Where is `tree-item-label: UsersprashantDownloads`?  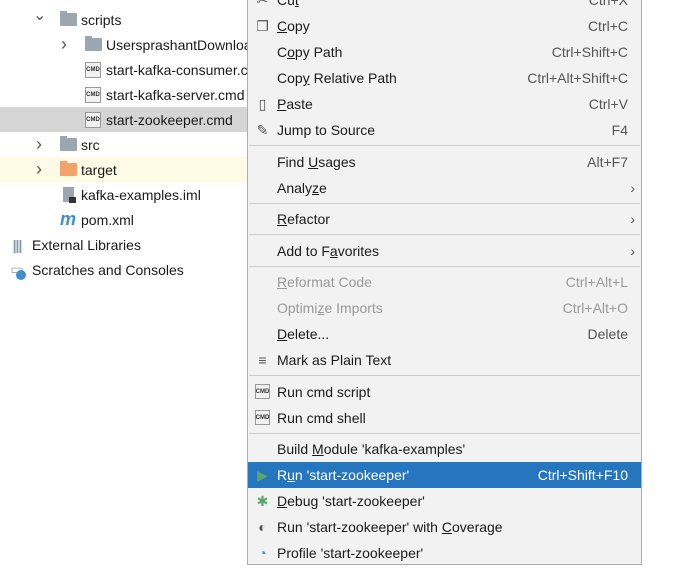 tree-item-label: UsersprashantDownloads is located at coordinates (176, 44).